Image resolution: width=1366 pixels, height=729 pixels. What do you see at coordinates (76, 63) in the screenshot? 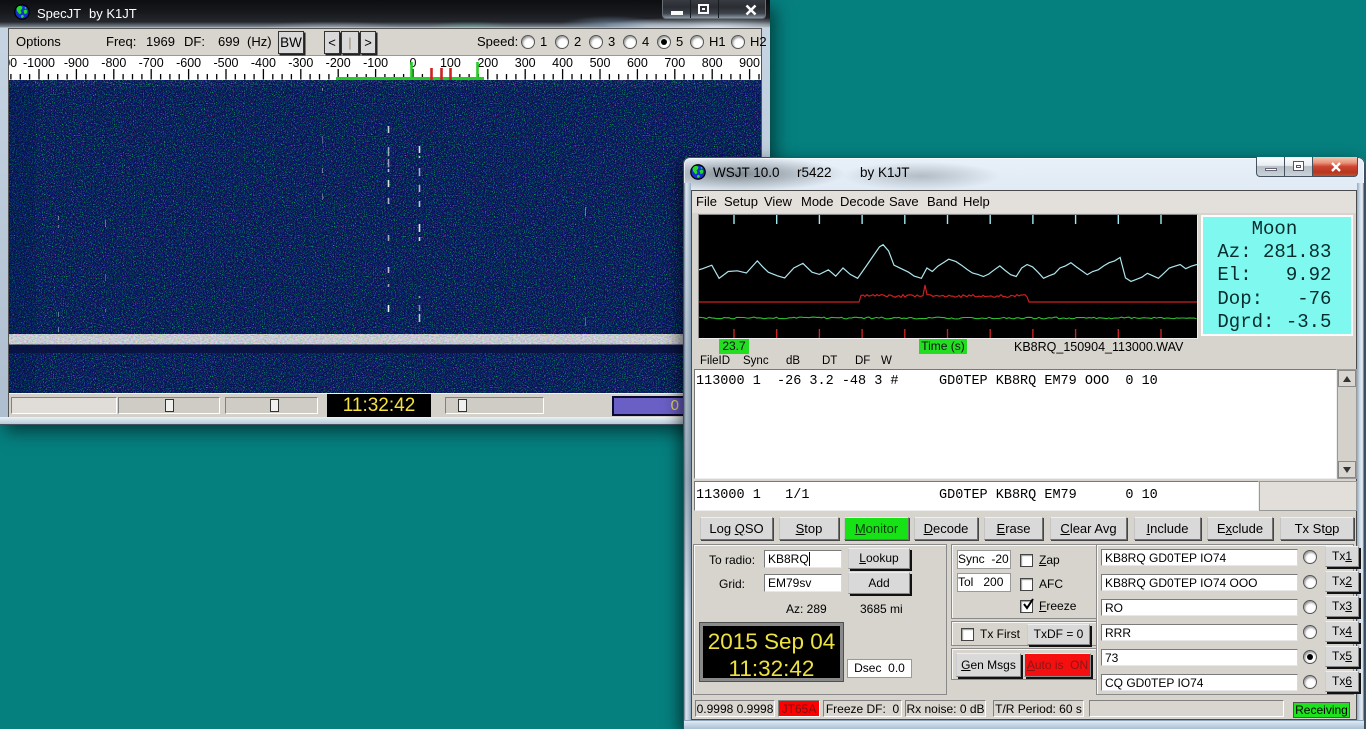
I see `svg-text: -900` at bounding box center [76, 63].